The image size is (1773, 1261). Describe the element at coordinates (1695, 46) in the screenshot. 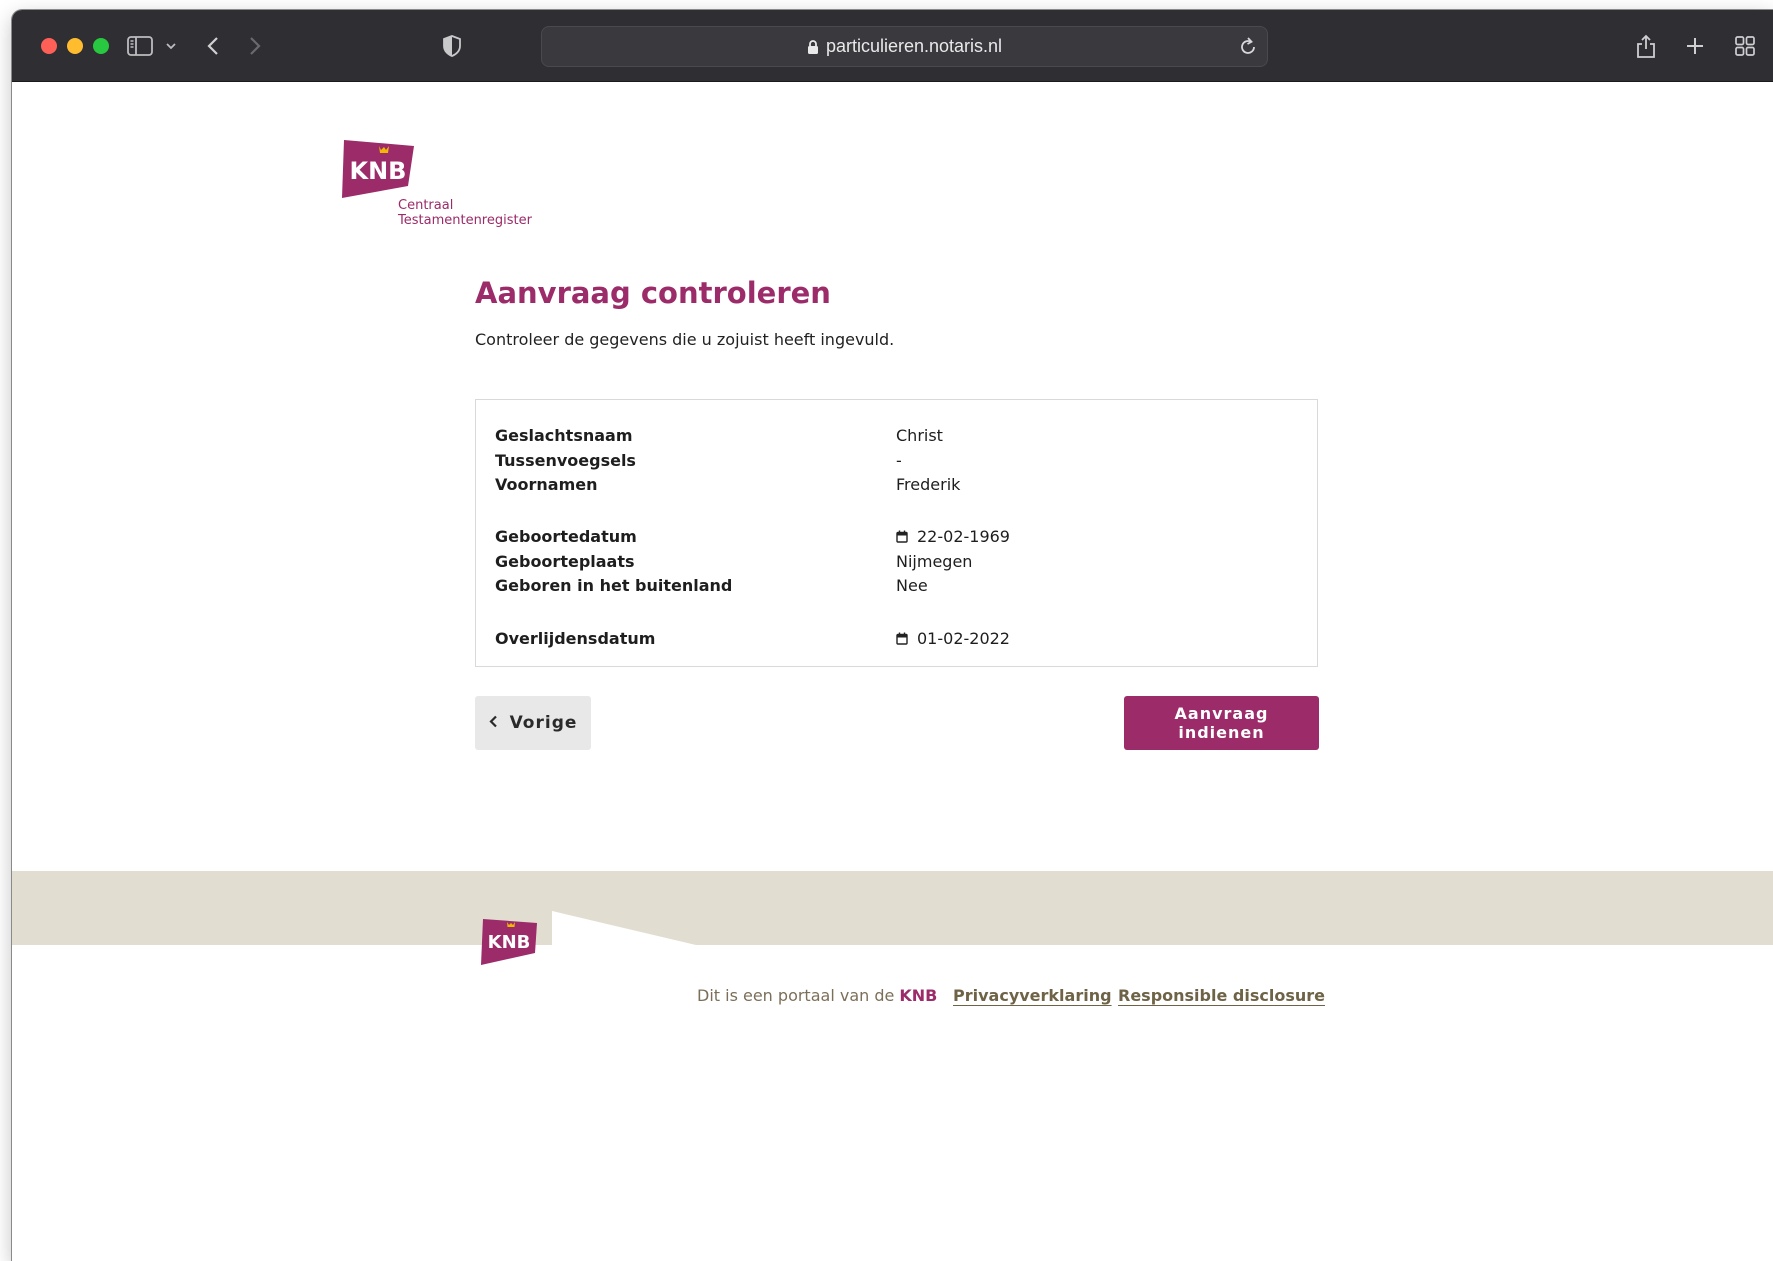

I see `new-tab-icon` at that location.